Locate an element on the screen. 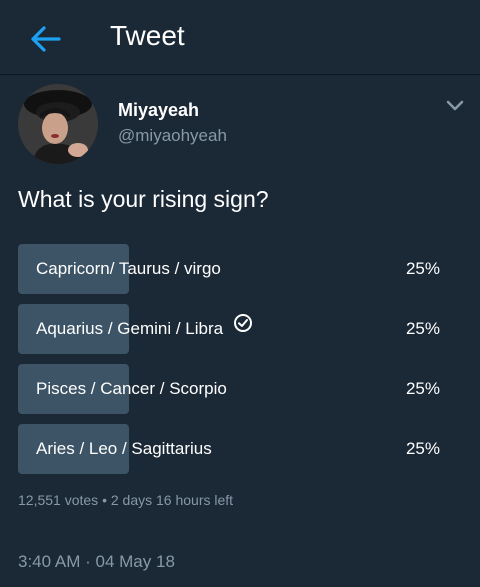 The height and width of the screenshot is (587, 480). poll-votes: 12,551 votes is located at coordinates (58, 500).